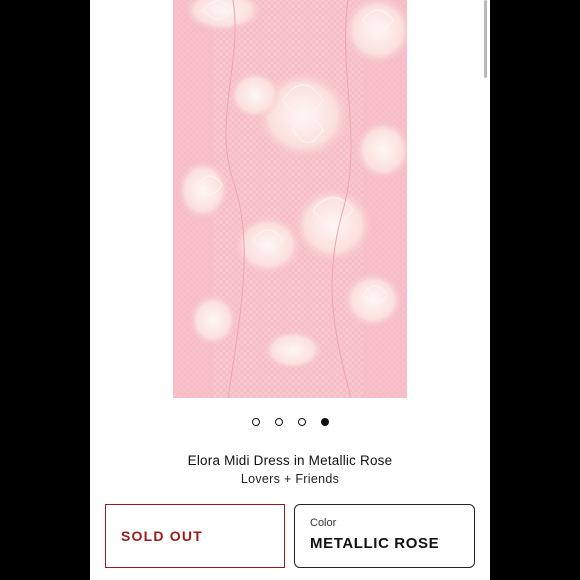  Describe the element at coordinates (290, 460) in the screenshot. I see `product-title: Elora Midi Dress in Metallic Rose` at that location.